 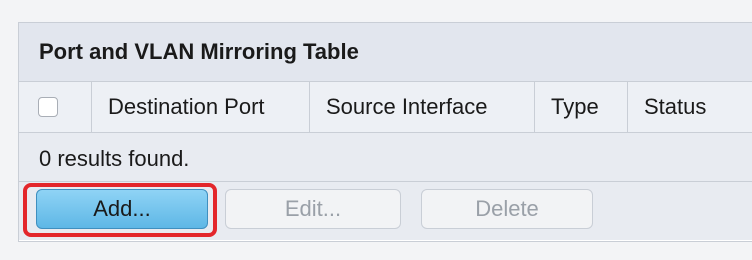 I want to click on column-header-label: Destination Port, so click(x=186, y=106).